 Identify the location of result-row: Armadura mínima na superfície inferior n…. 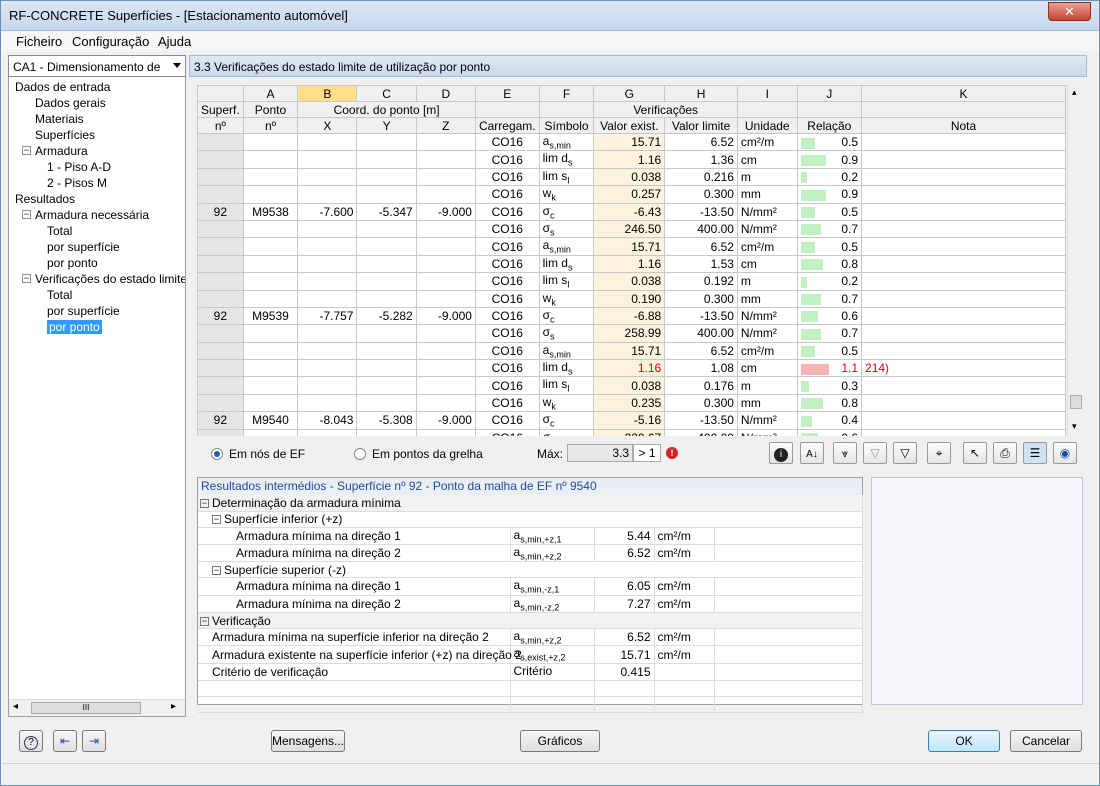
(530, 637).